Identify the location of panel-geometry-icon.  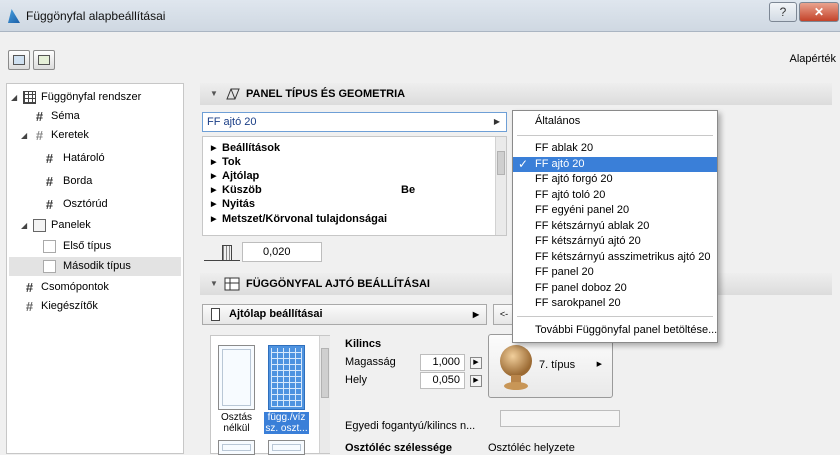
(232, 94).